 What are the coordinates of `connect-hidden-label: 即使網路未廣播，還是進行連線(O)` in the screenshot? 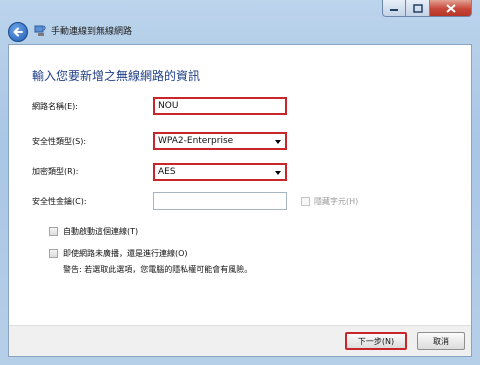 It's located at (125, 253).